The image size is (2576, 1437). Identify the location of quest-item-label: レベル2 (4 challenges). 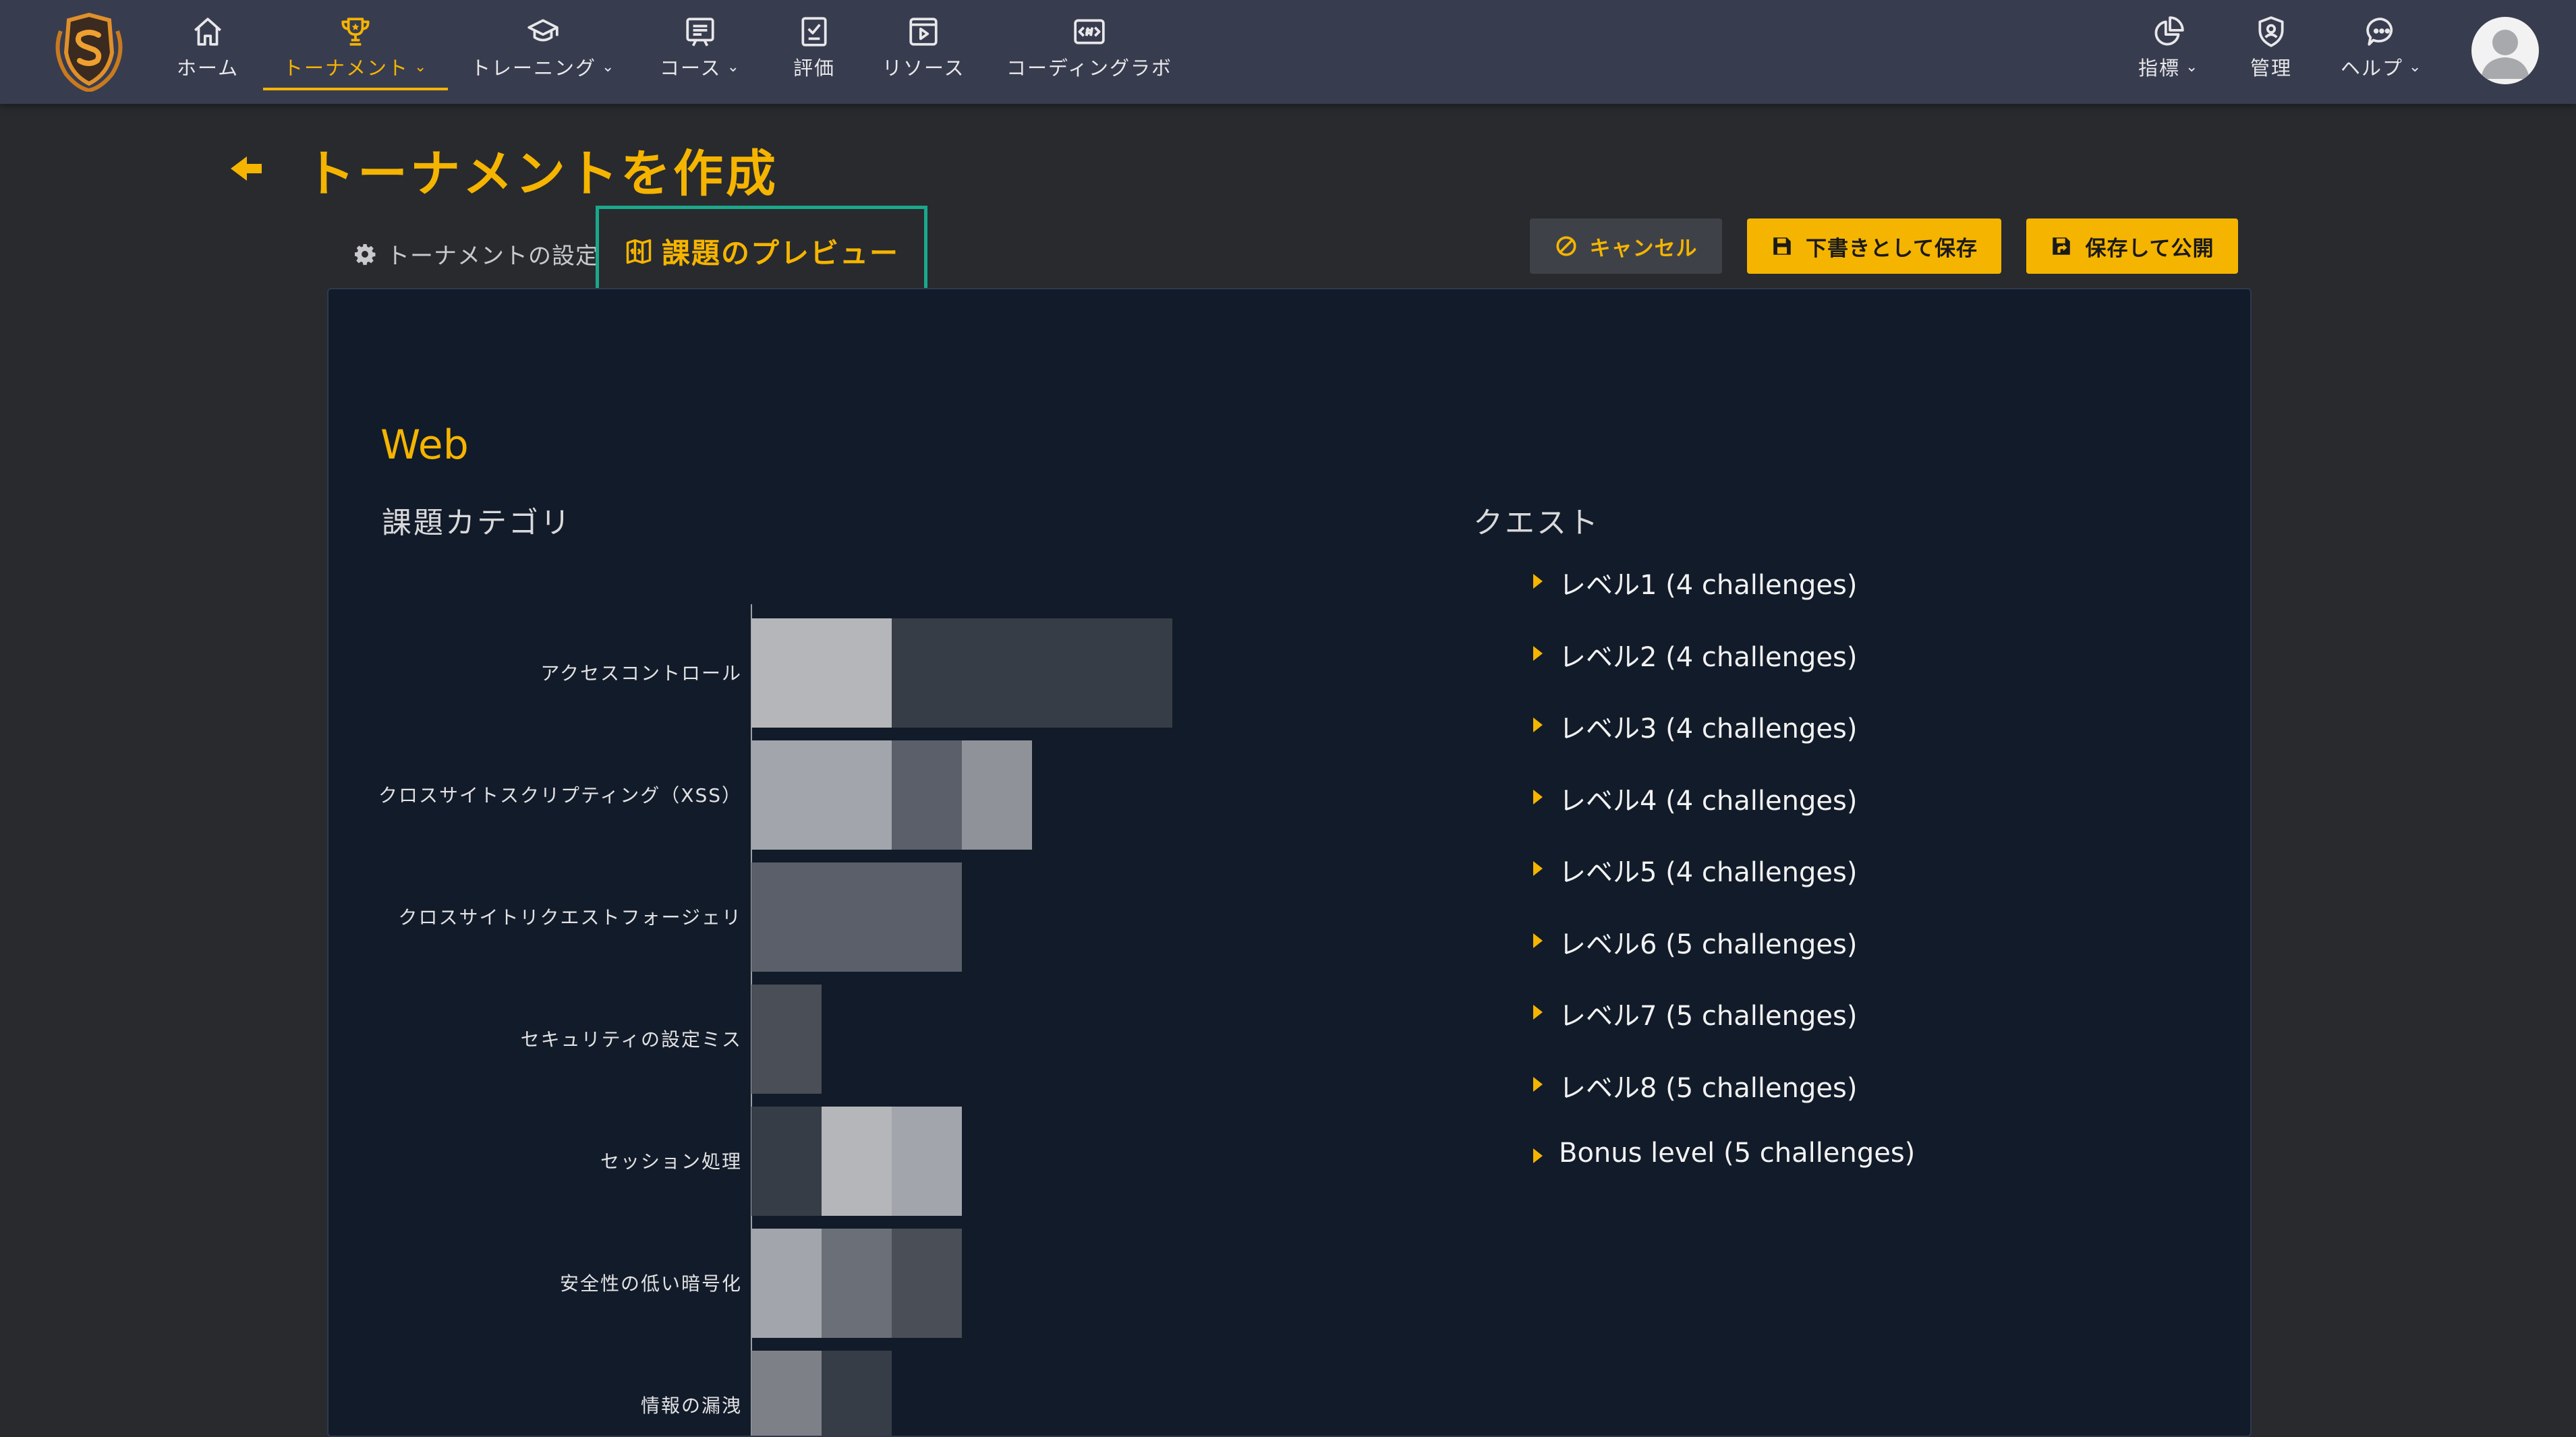
(1708, 657).